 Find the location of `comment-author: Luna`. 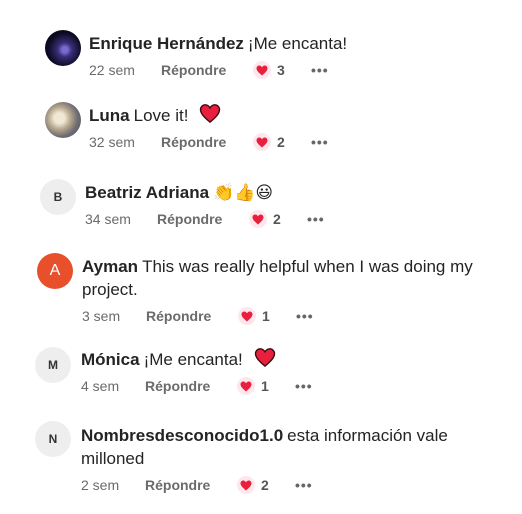

comment-author: Luna is located at coordinates (109, 115).